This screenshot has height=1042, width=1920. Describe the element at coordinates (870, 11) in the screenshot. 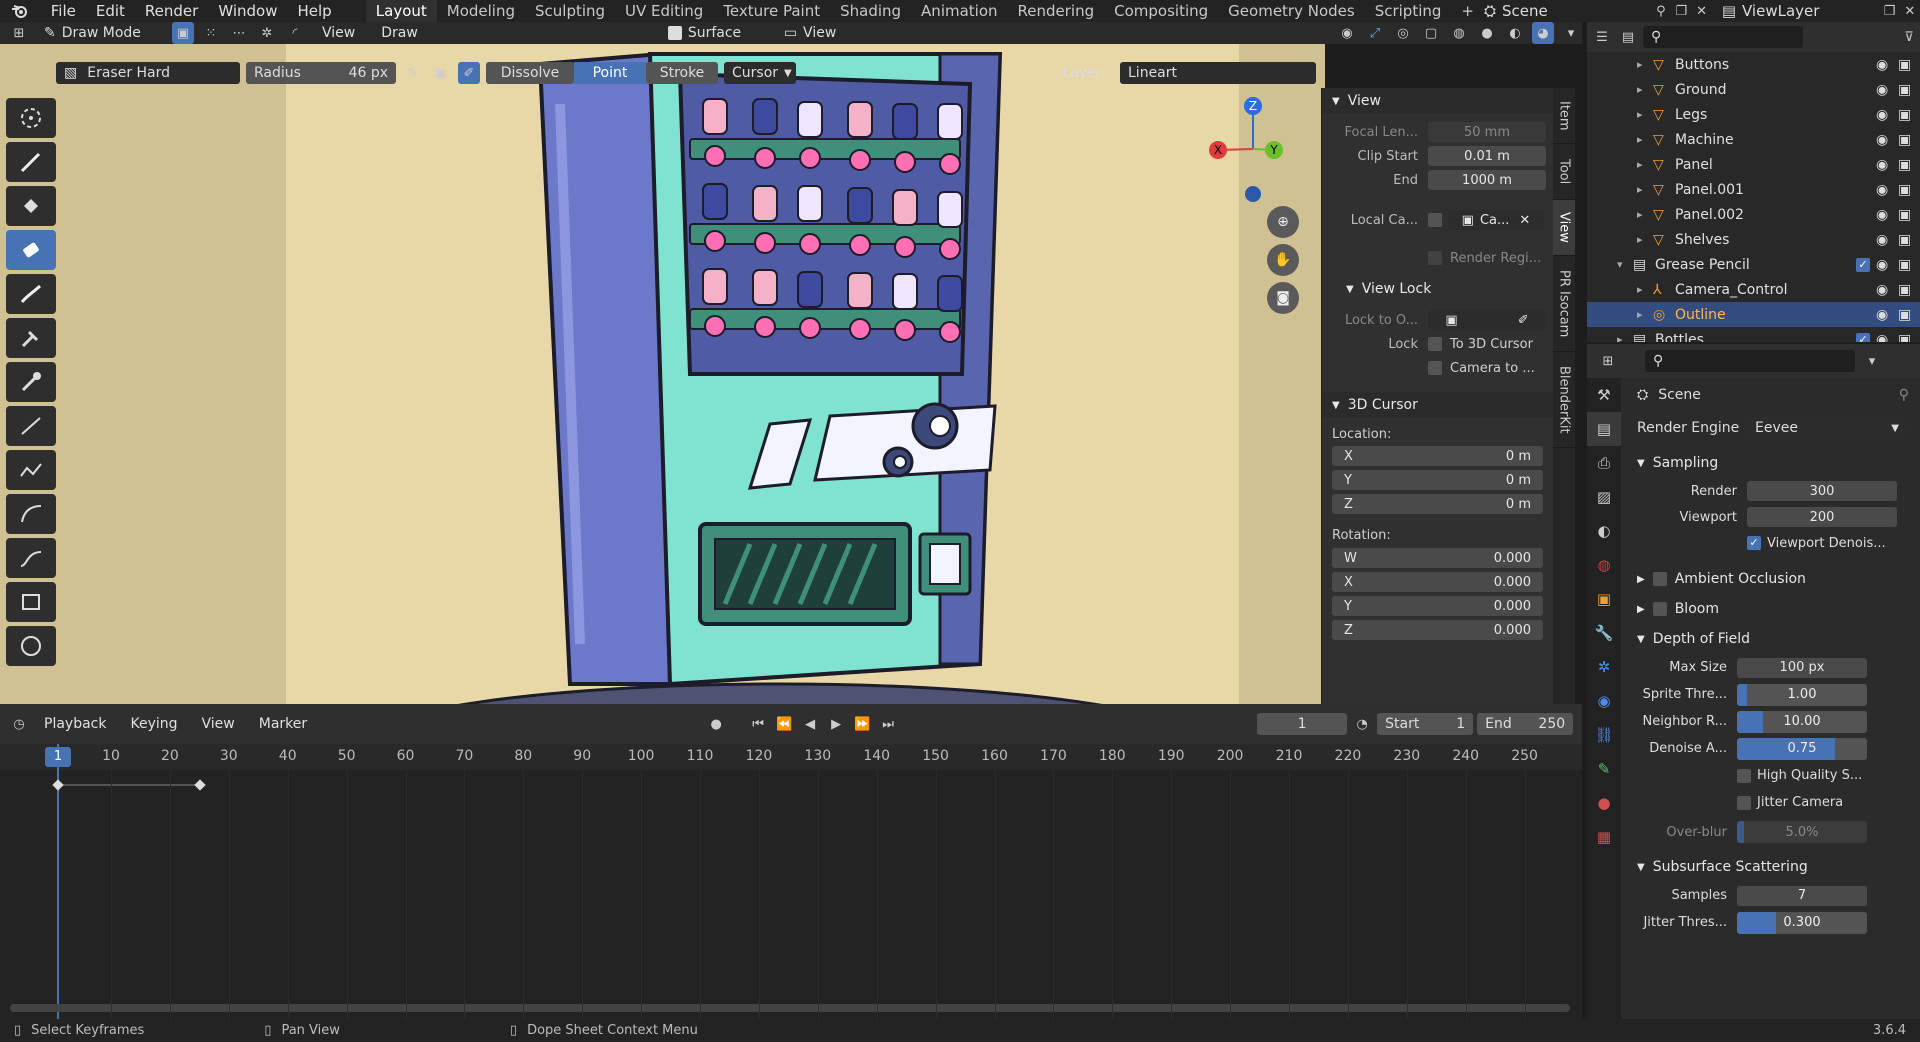

I see `workspace-tab-shading: Shading` at that location.